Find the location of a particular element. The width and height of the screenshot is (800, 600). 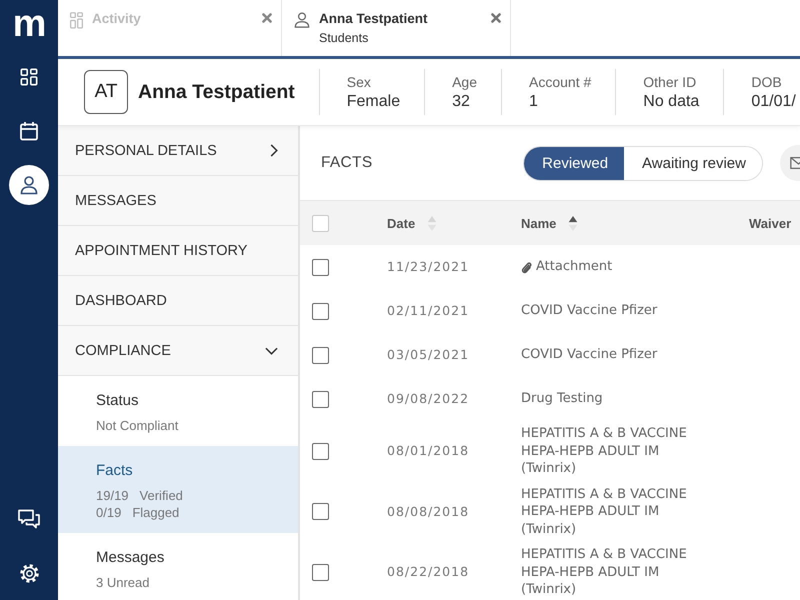

nav-item: DASHBOARD is located at coordinates (178, 301).